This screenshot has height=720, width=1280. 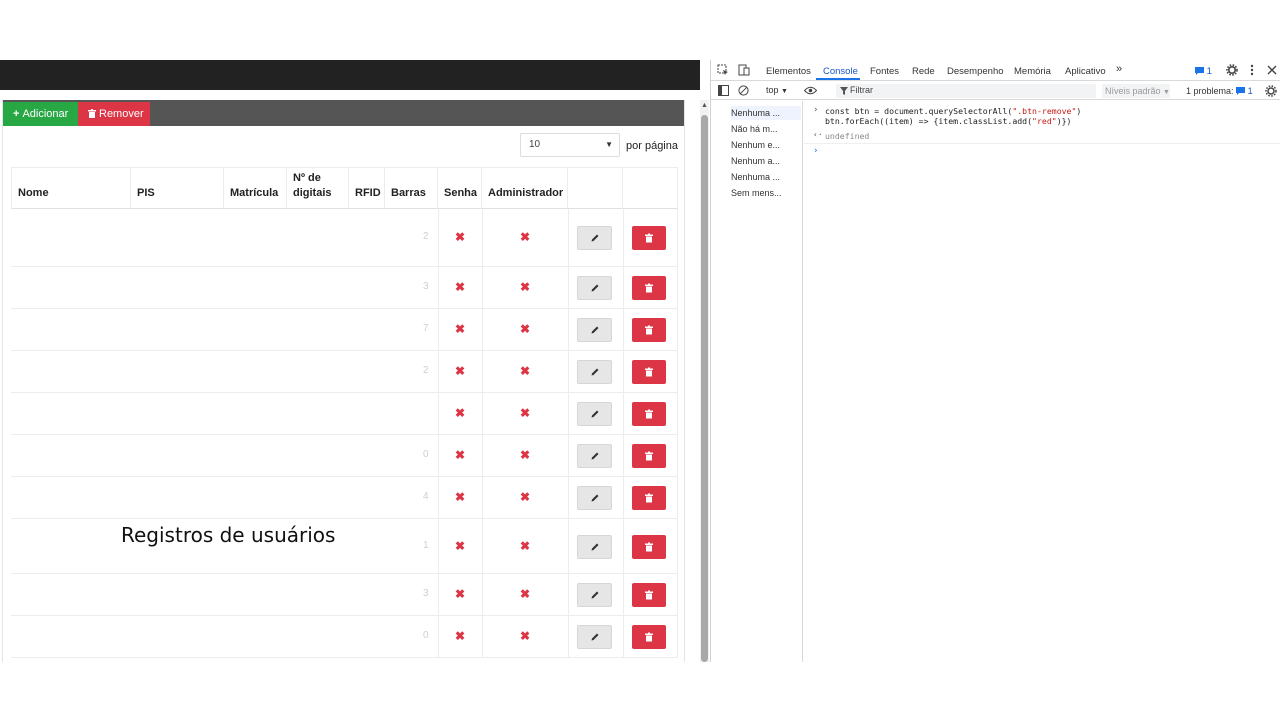 I want to click on per-page-value: 10, so click(x=535, y=144).